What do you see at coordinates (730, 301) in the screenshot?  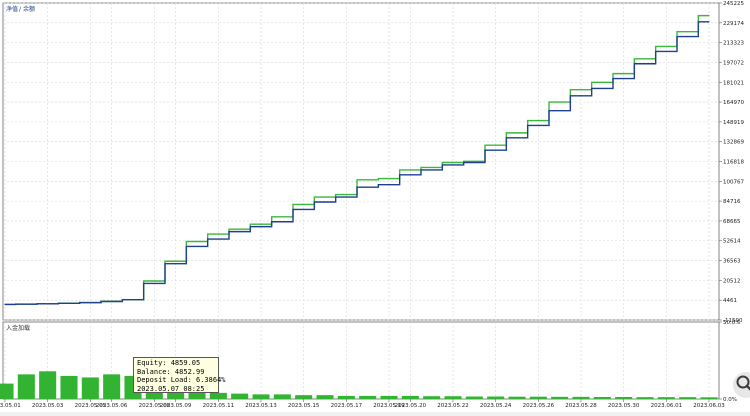 I see `y-tick-label: 4461` at bounding box center [730, 301].